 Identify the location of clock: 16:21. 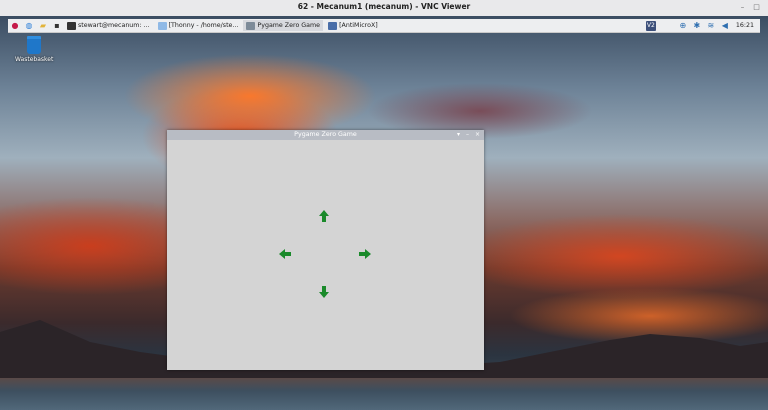
(744, 25).